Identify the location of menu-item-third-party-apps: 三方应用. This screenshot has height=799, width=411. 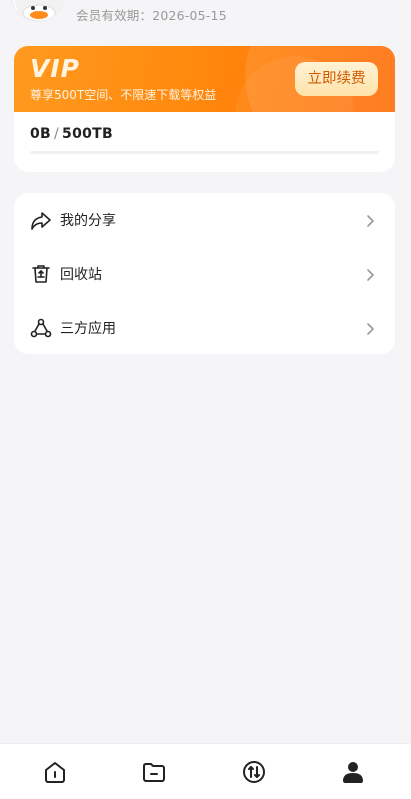
(204, 328).